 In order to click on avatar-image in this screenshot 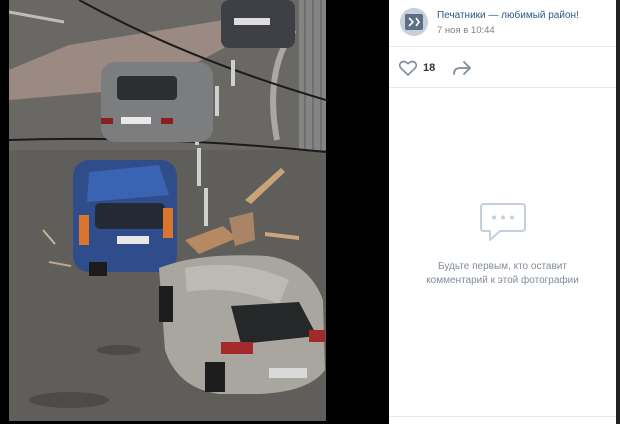, I will do `click(414, 22)`.